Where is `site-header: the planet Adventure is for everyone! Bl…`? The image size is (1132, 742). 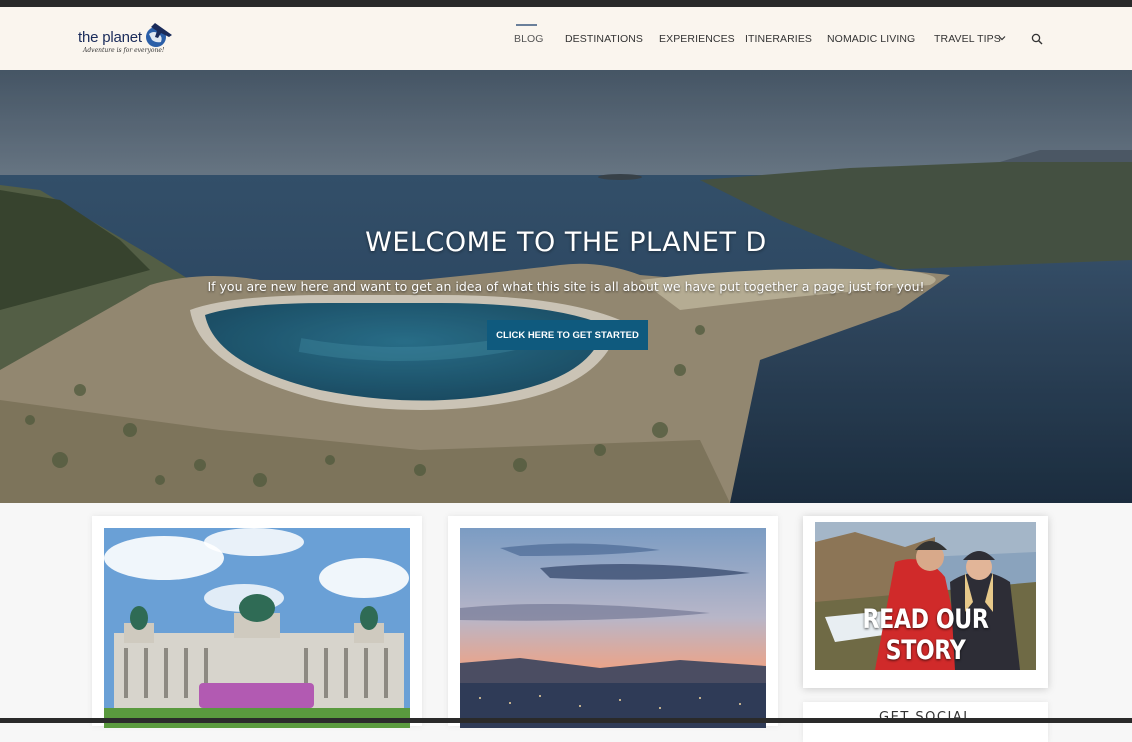
site-header: the planet Adventure is for everyone! Bl… is located at coordinates (566, 38).